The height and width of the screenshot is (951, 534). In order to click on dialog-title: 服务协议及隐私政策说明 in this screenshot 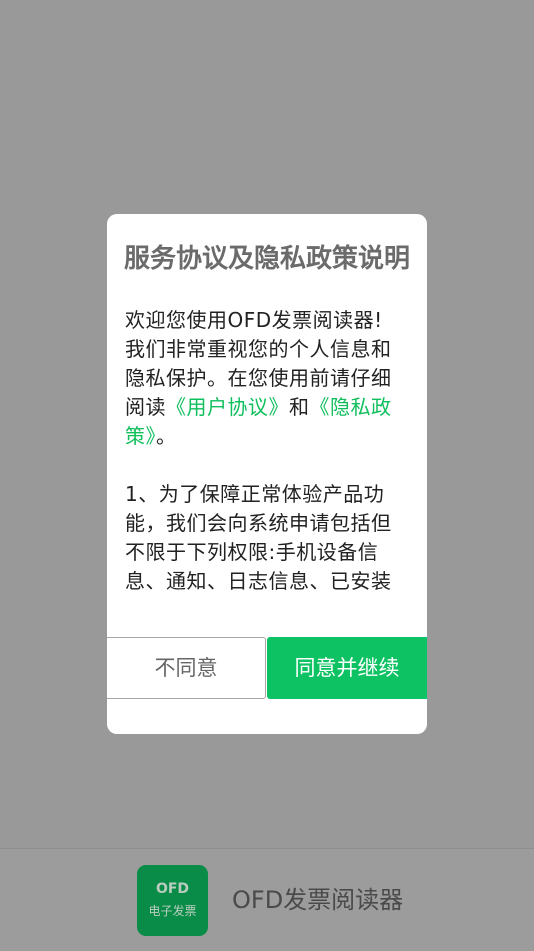, I will do `click(266, 259)`.